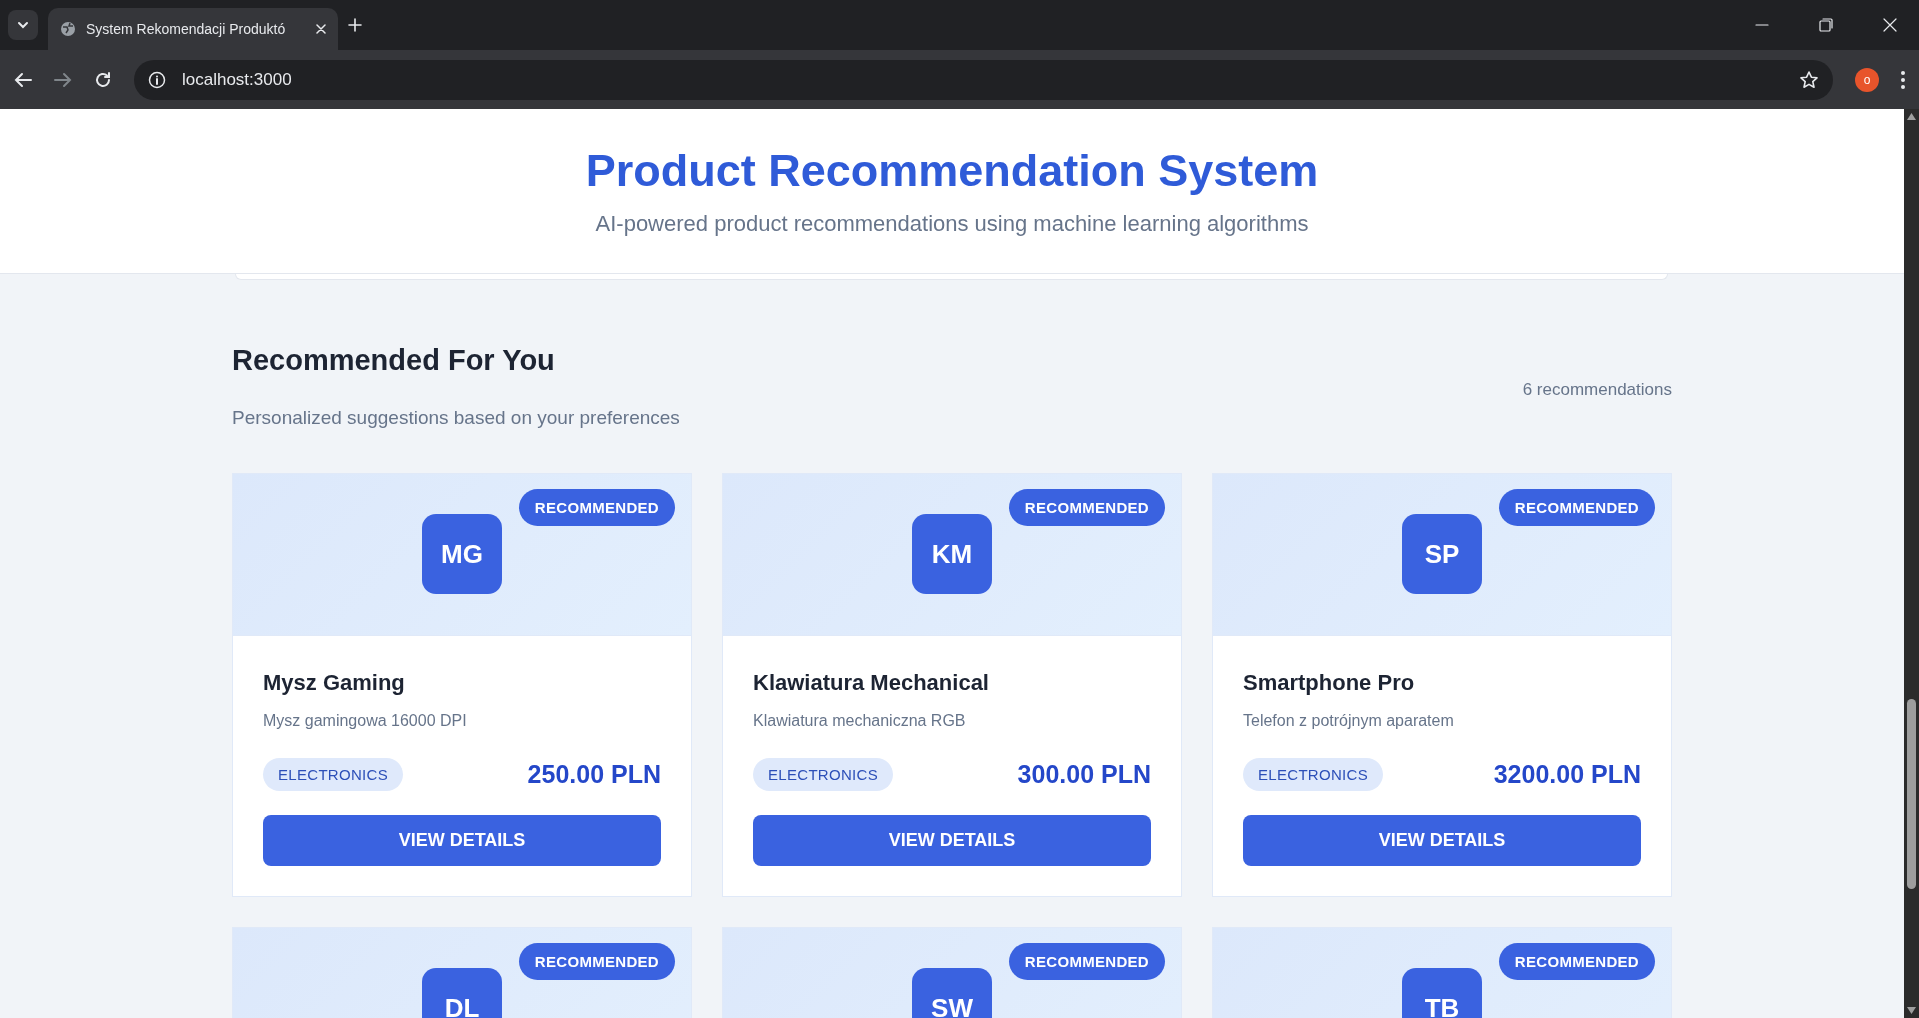 This screenshot has height=1018, width=1919. What do you see at coordinates (860, 721) in the screenshot?
I see `product-description: Klawiatura mechaniczna RGB` at bounding box center [860, 721].